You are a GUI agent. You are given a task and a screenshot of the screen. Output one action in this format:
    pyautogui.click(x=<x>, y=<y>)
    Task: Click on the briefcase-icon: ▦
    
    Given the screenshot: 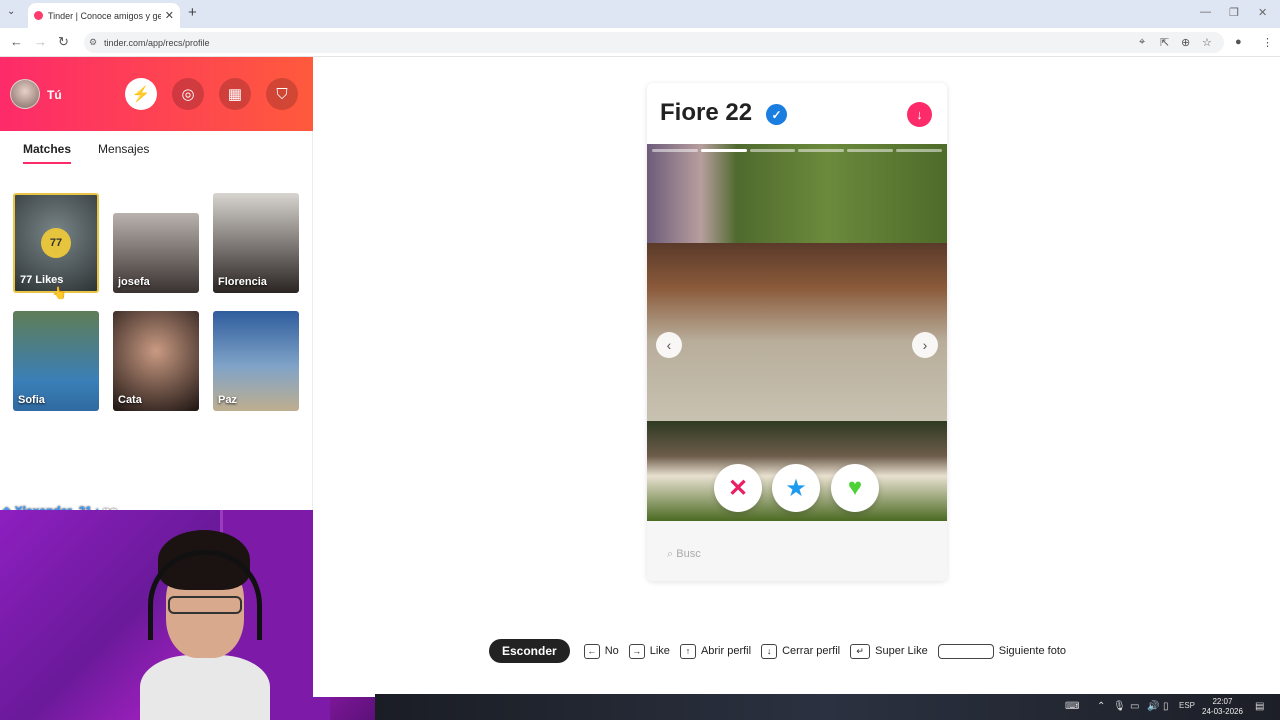 What is the action you would take?
    pyautogui.click(x=235, y=94)
    